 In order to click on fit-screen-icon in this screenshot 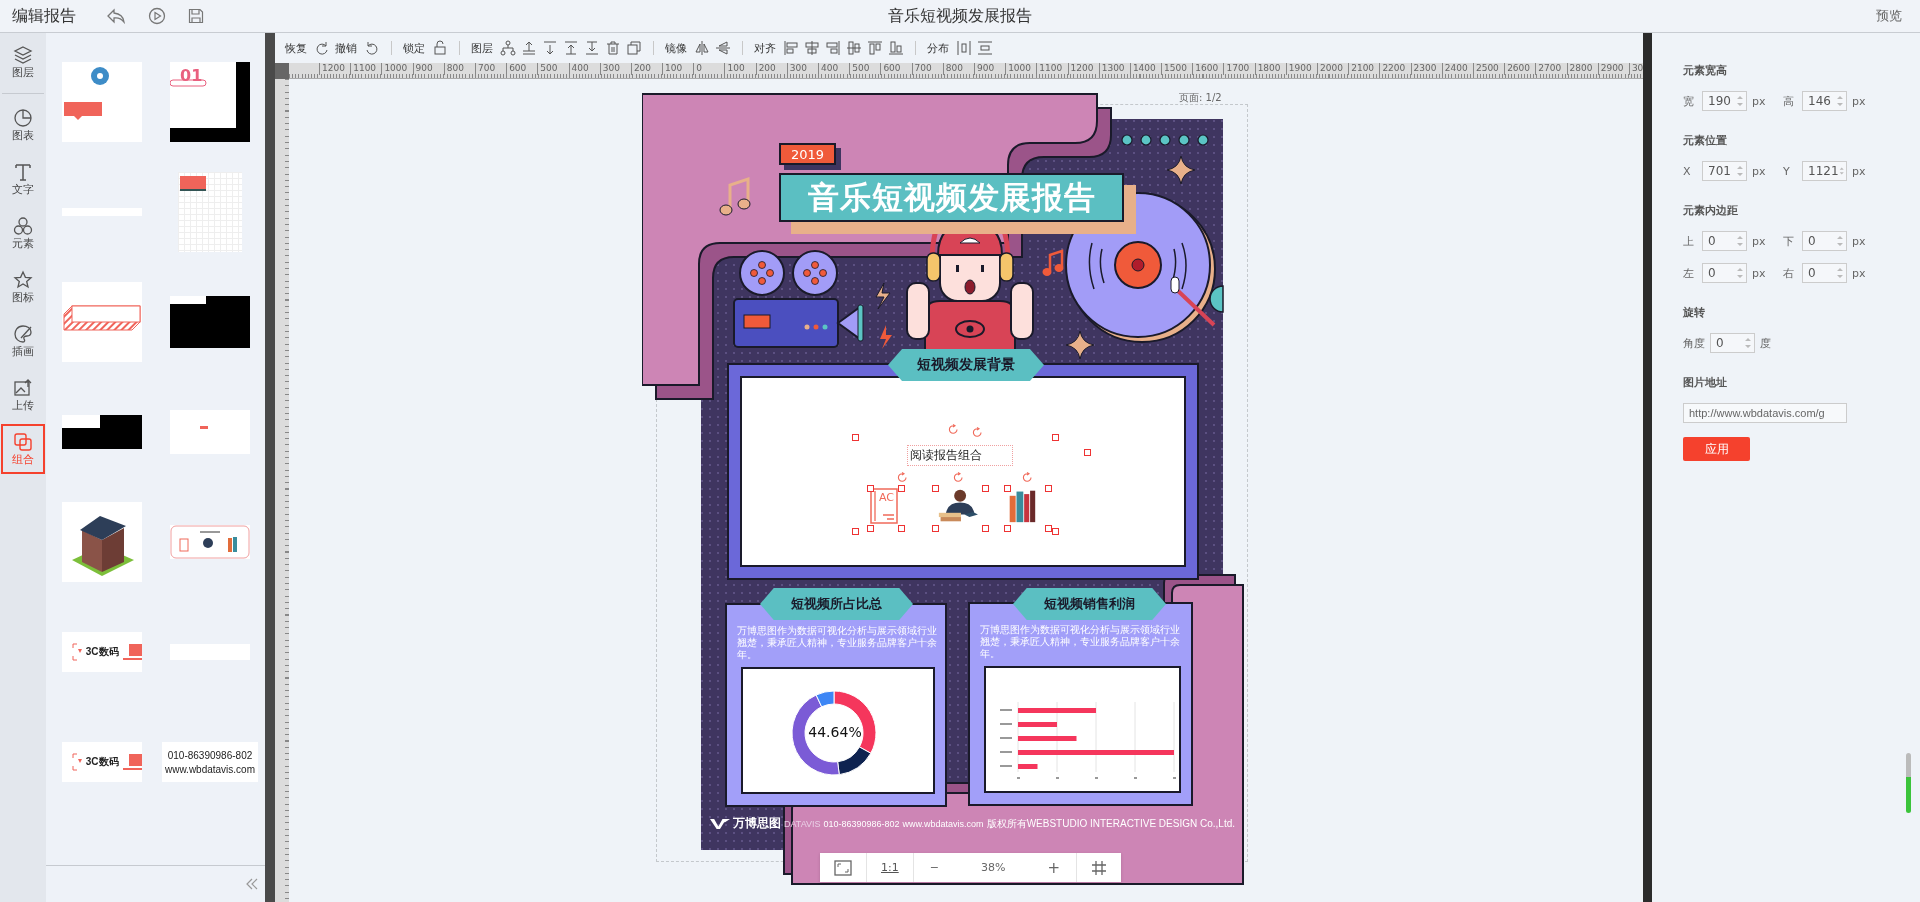, I will do `click(843, 867)`.